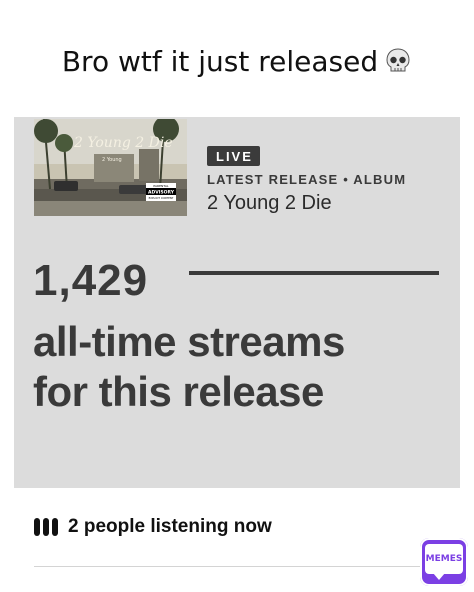 This screenshot has width=474, height=592. Describe the element at coordinates (170, 526) in the screenshot. I see `listeners-text: 2 people listening now` at that location.